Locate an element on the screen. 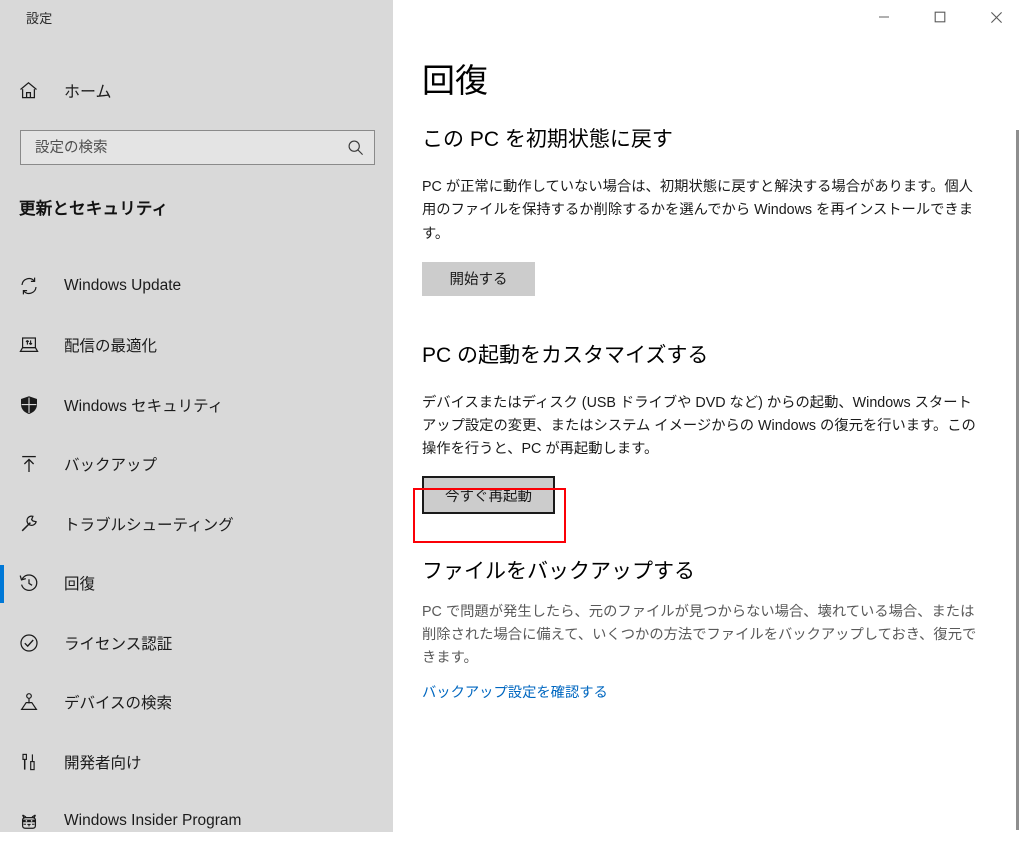 This screenshot has height=851, width=1024. sidebar-item-windows-update: Windows Update is located at coordinates (196, 286).